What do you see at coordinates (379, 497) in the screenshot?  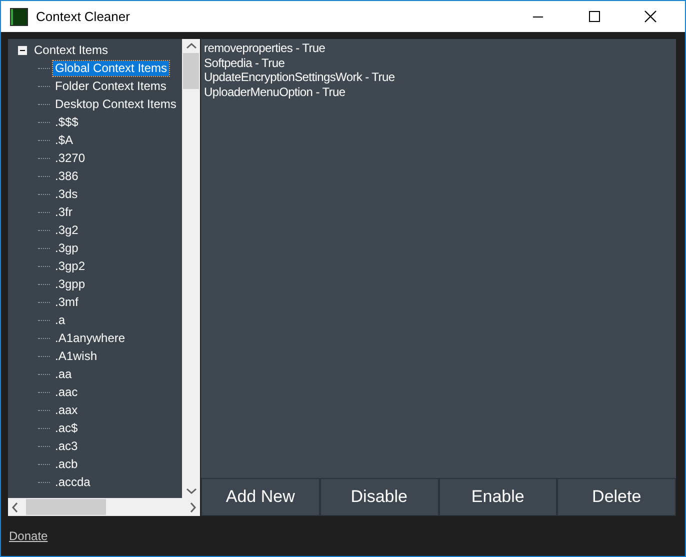 I see `action-button: Disable` at bounding box center [379, 497].